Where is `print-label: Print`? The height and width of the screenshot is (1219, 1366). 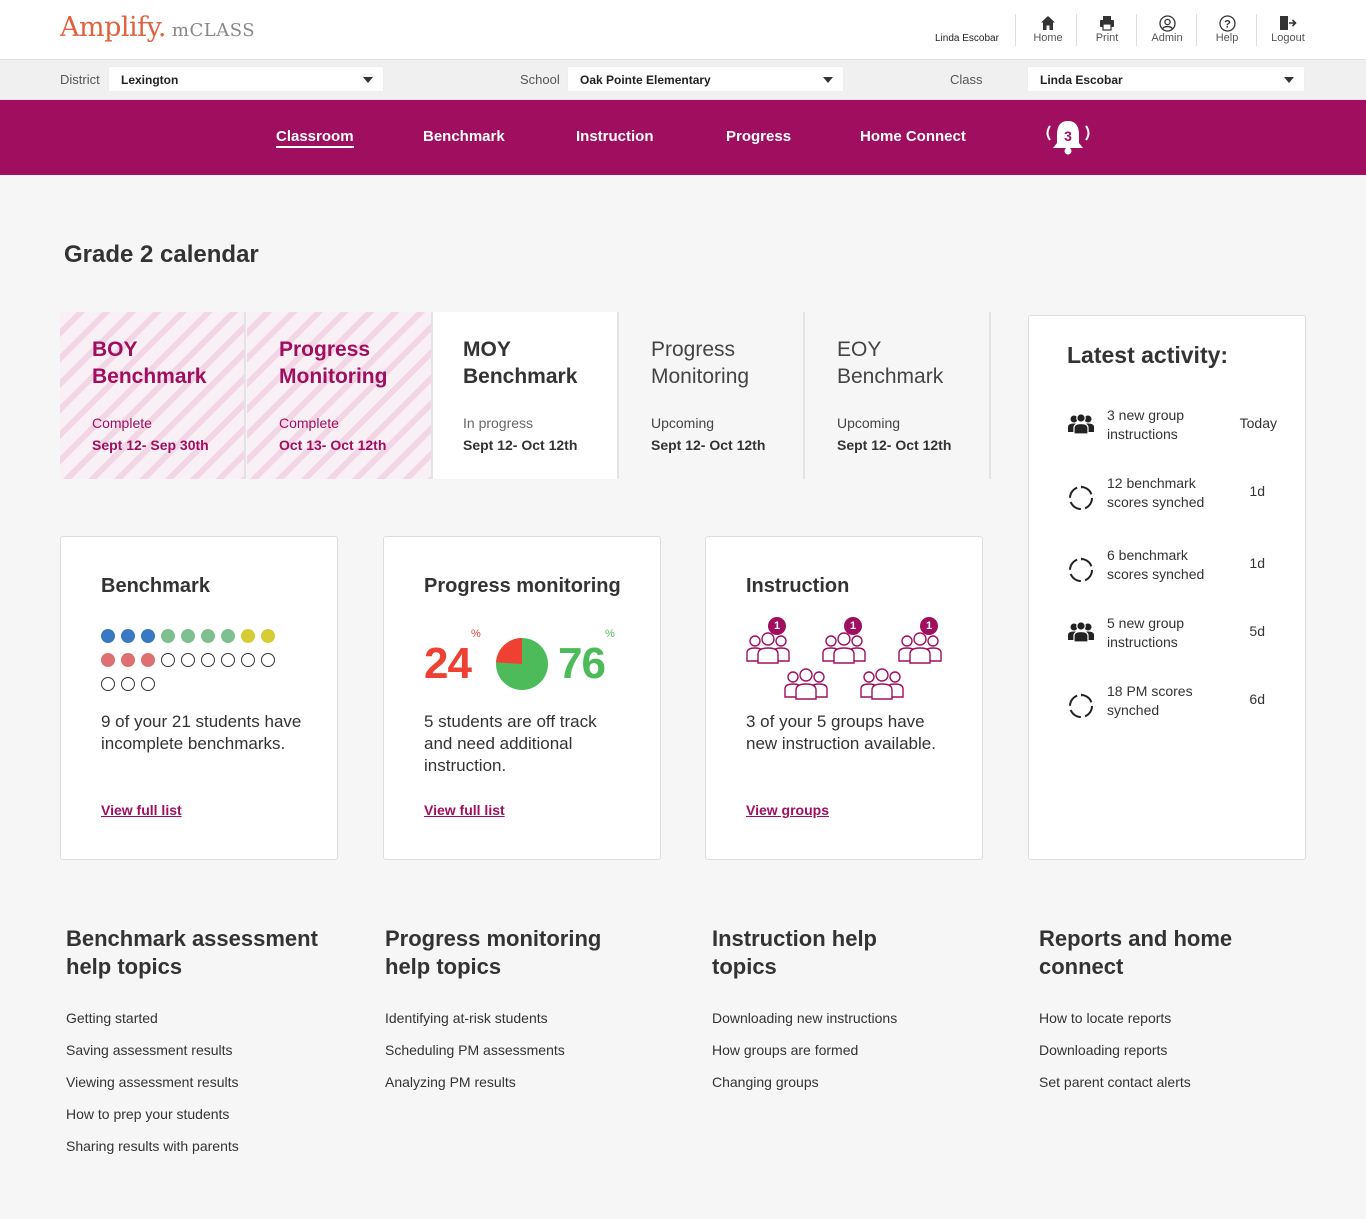
print-label: Print is located at coordinates (1107, 38).